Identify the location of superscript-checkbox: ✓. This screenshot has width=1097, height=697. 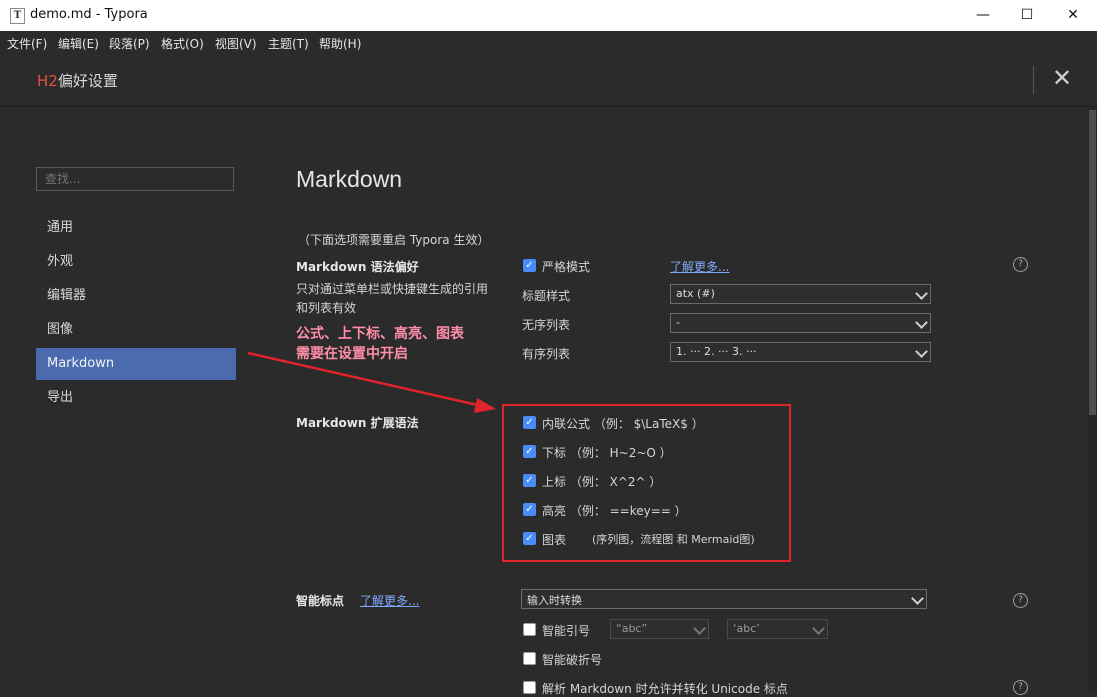
(529, 480).